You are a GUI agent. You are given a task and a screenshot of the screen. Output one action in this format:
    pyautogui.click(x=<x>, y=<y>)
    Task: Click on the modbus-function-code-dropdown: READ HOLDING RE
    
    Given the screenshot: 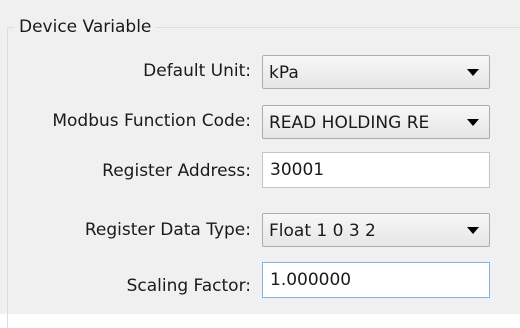 What is the action you would take?
    pyautogui.click(x=376, y=122)
    